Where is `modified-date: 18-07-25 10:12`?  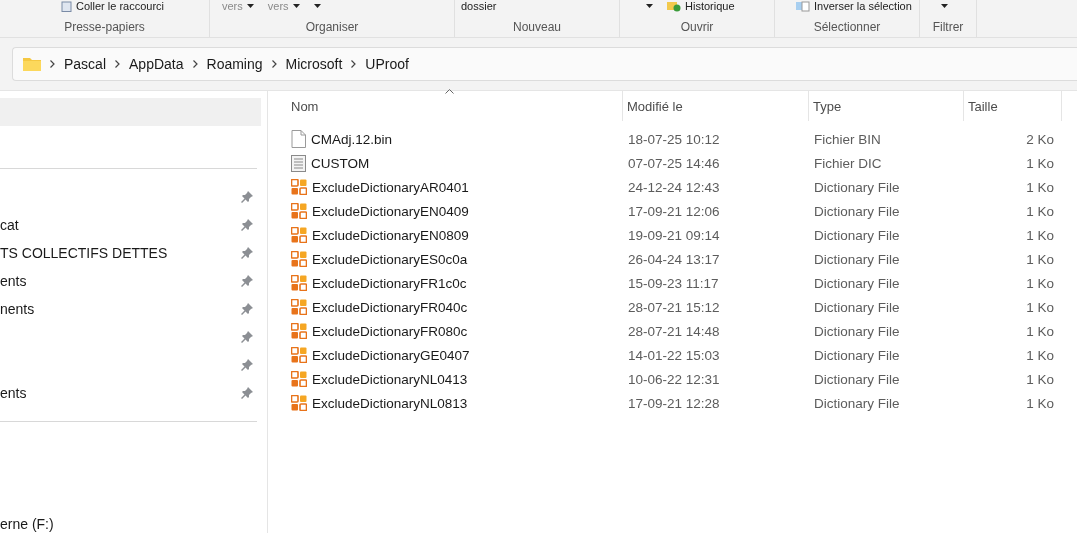
modified-date: 18-07-25 10:12 is located at coordinates (674, 139).